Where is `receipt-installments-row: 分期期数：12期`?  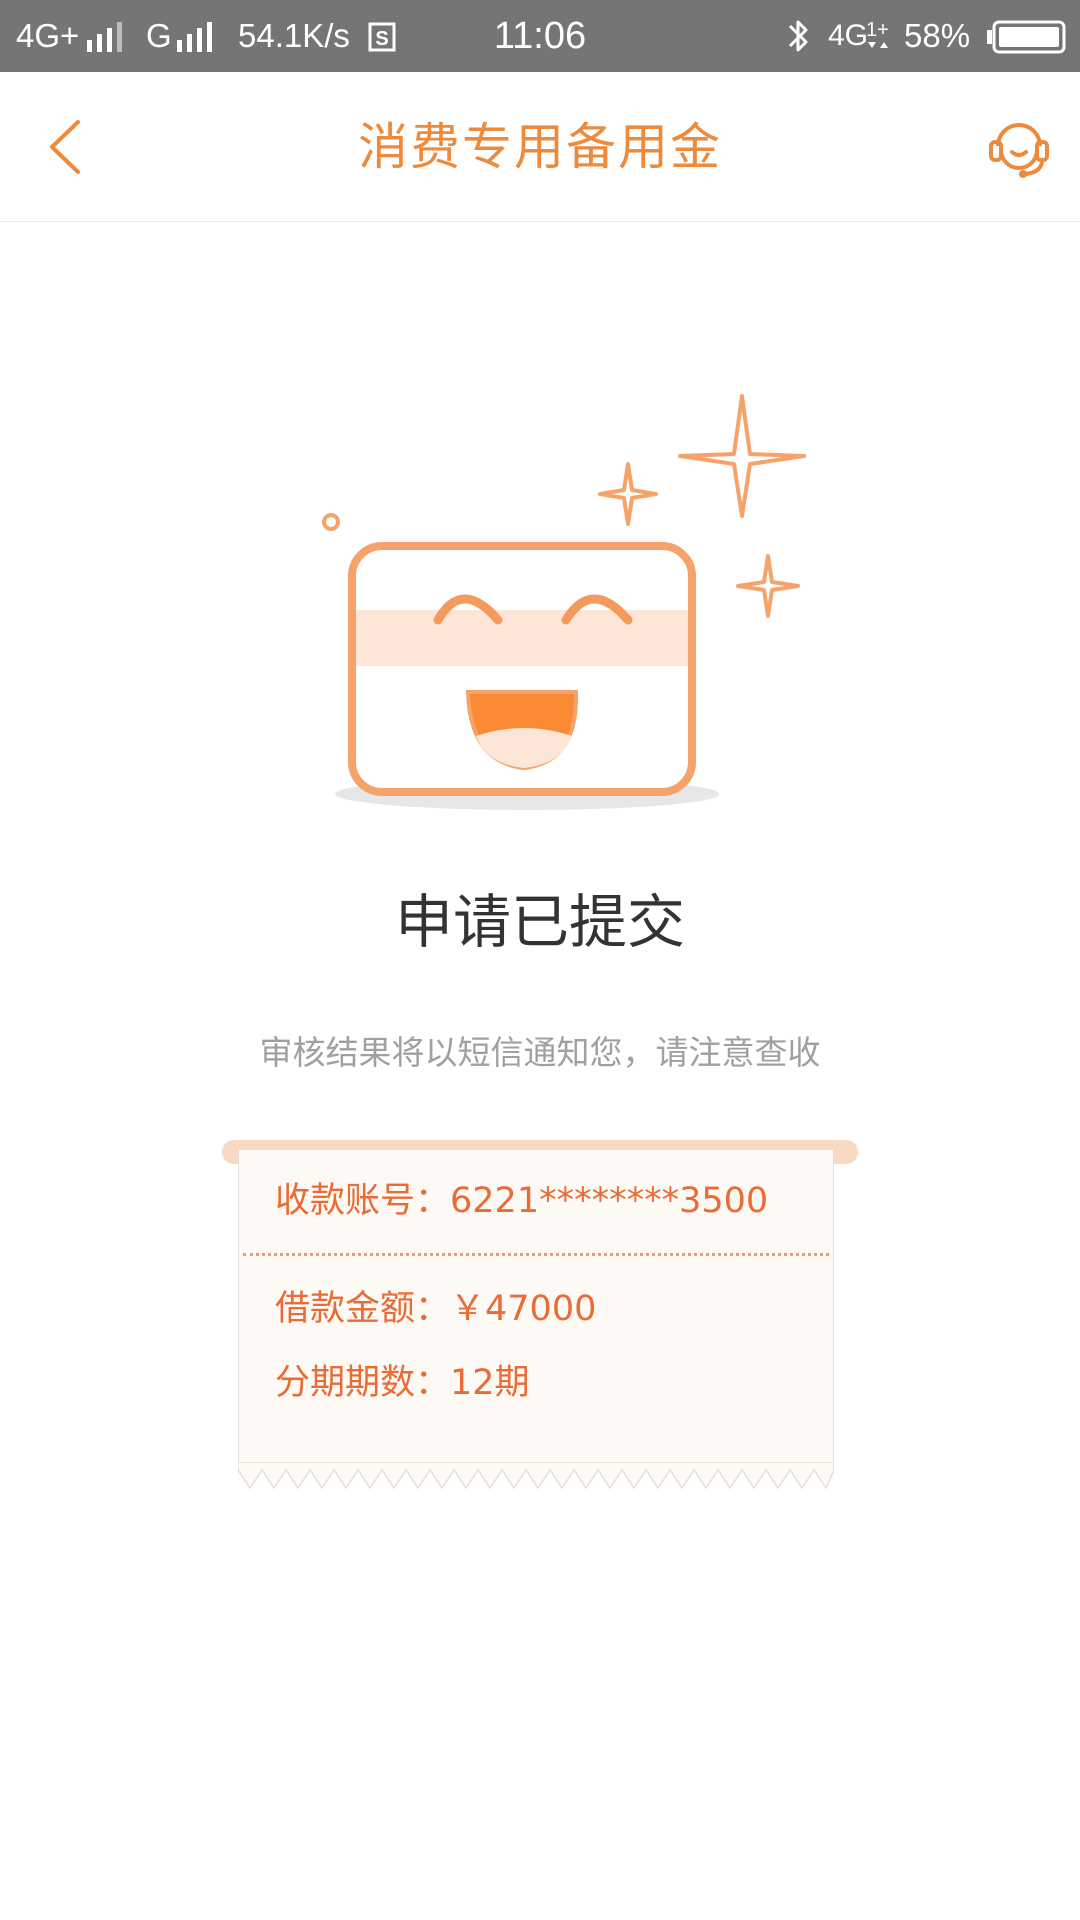
receipt-installments-row: 分期期数：12期 is located at coordinates (402, 1383).